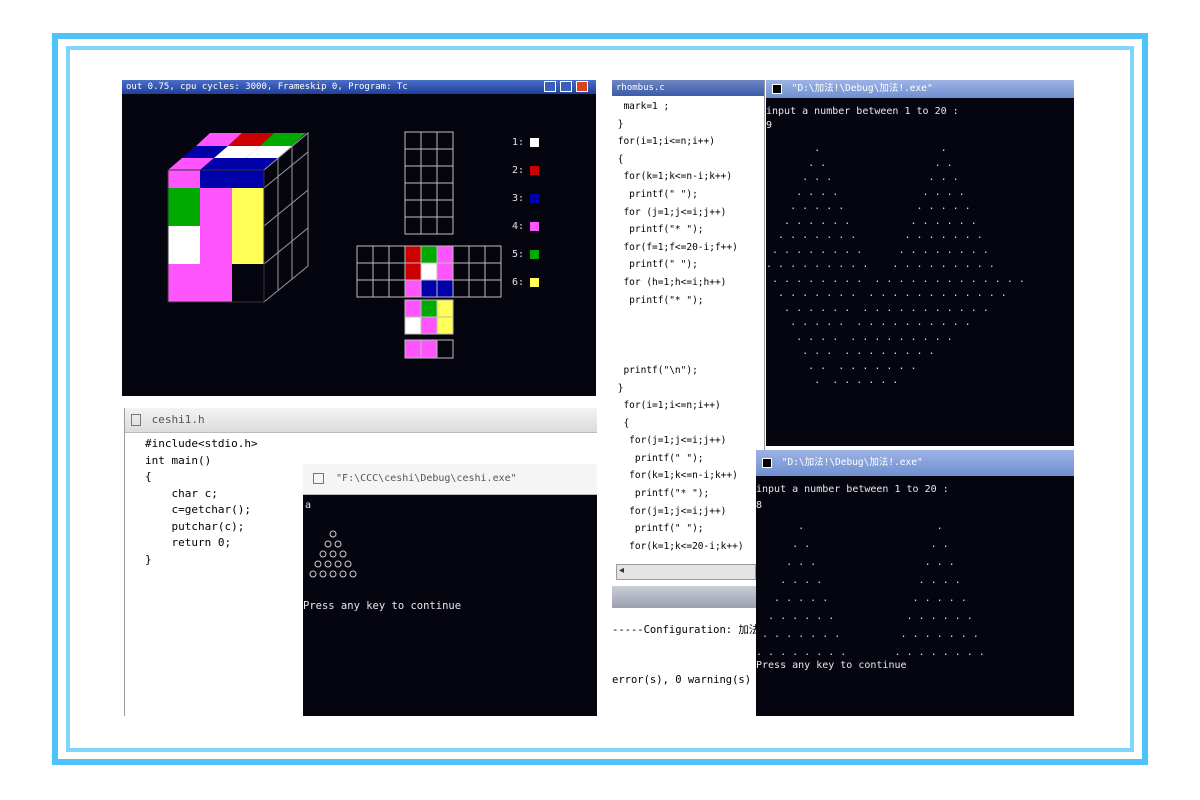  Describe the element at coordinates (852, 489) in the screenshot. I see `console-bottom-prompt: input a number between 1 to 20 :` at that location.